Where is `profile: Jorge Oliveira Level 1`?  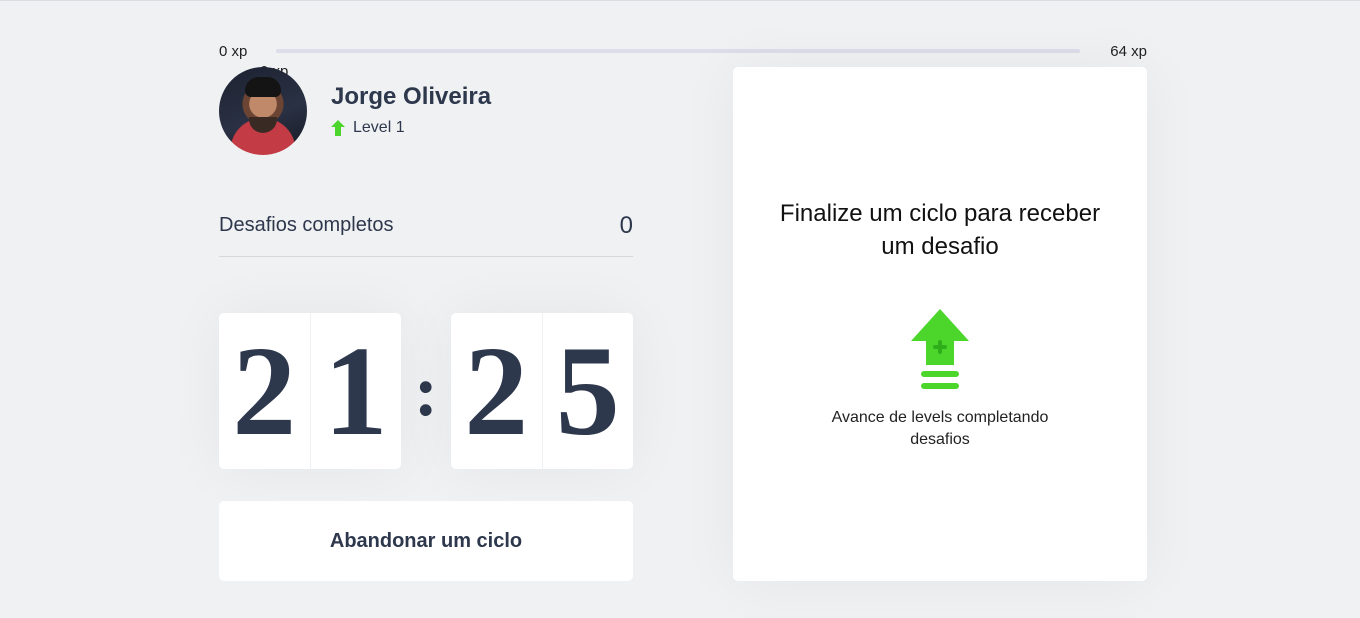 profile: Jorge Oliveira Level 1 is located at coordinates (426, 111).